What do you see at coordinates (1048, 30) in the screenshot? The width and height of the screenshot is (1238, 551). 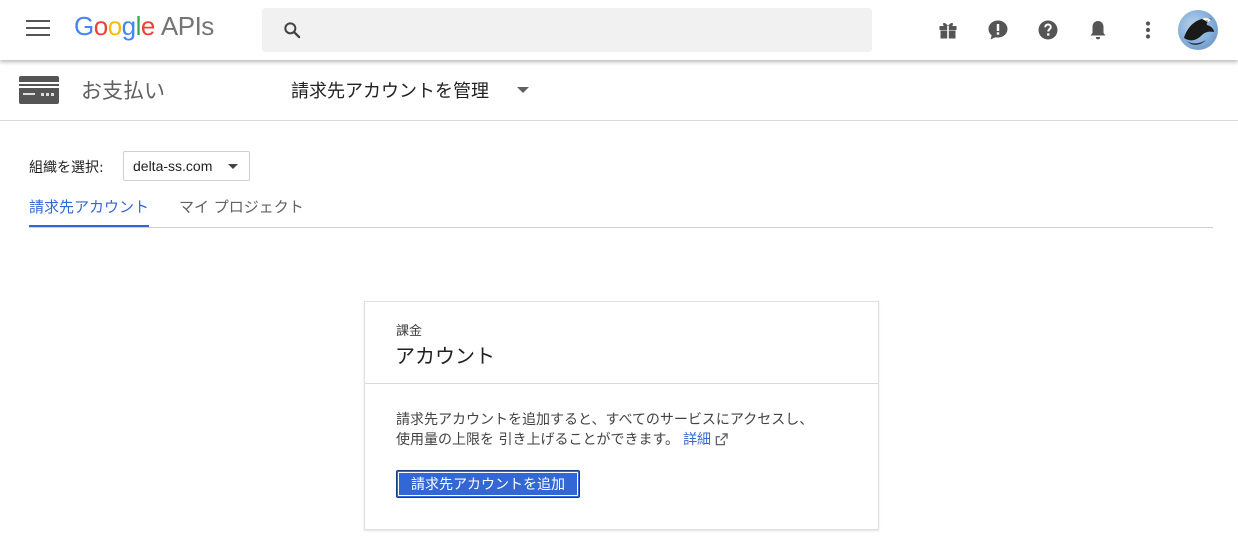 I see `help-icon` at bounding box center [1048, 30].